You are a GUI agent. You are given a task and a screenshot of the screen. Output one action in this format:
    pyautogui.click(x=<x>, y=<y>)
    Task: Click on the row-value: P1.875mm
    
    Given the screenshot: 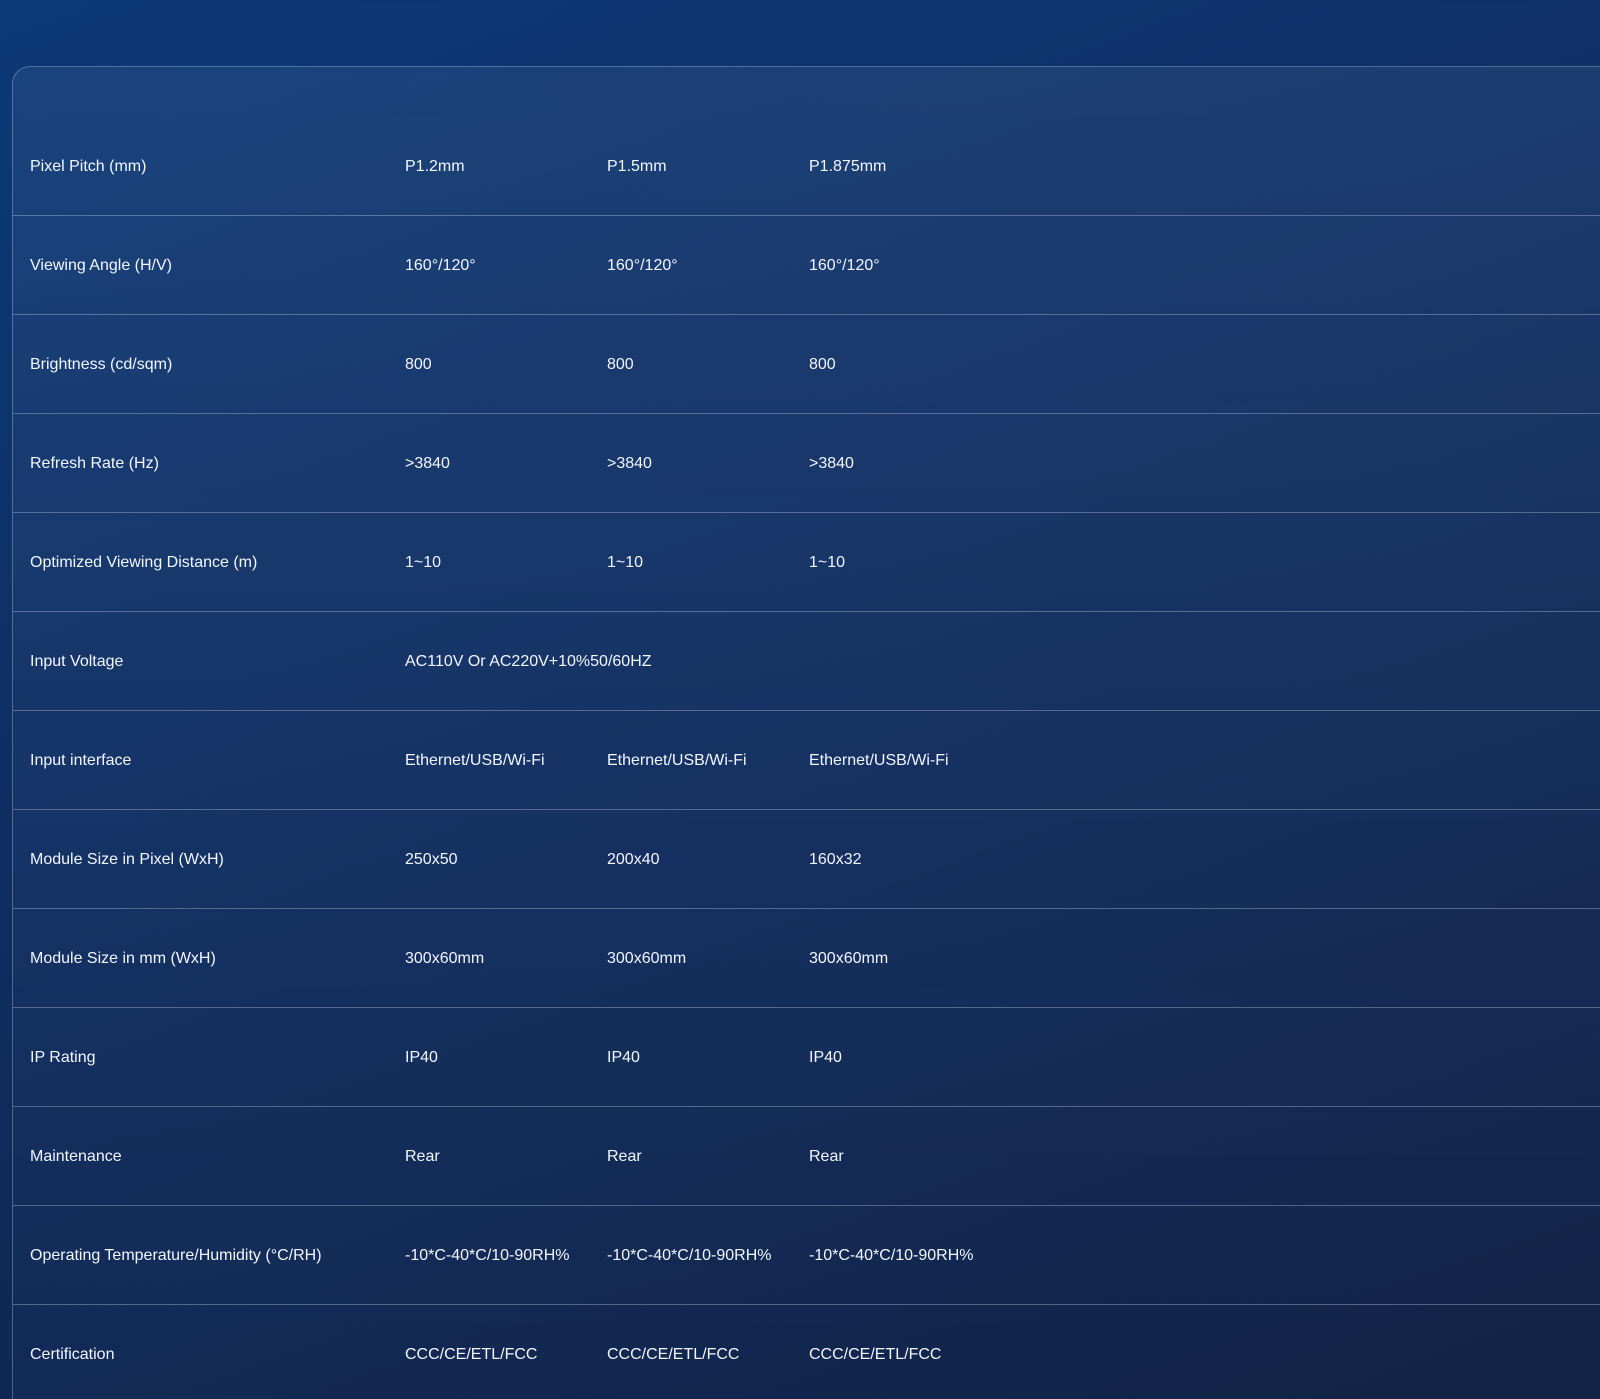 What is the action you would take?
    pyautogui.click(x=848, y=166)
    